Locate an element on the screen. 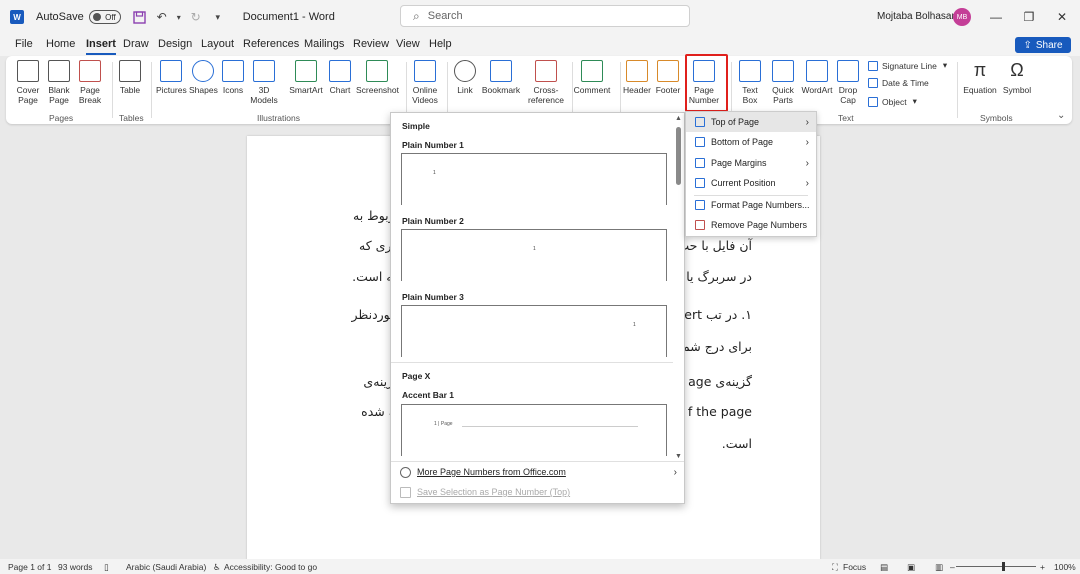 The height and width of the screenshot is (574, 1080). menu-item-bottom-of-page: Bottom of Page › is located at coordinates (751, 142).